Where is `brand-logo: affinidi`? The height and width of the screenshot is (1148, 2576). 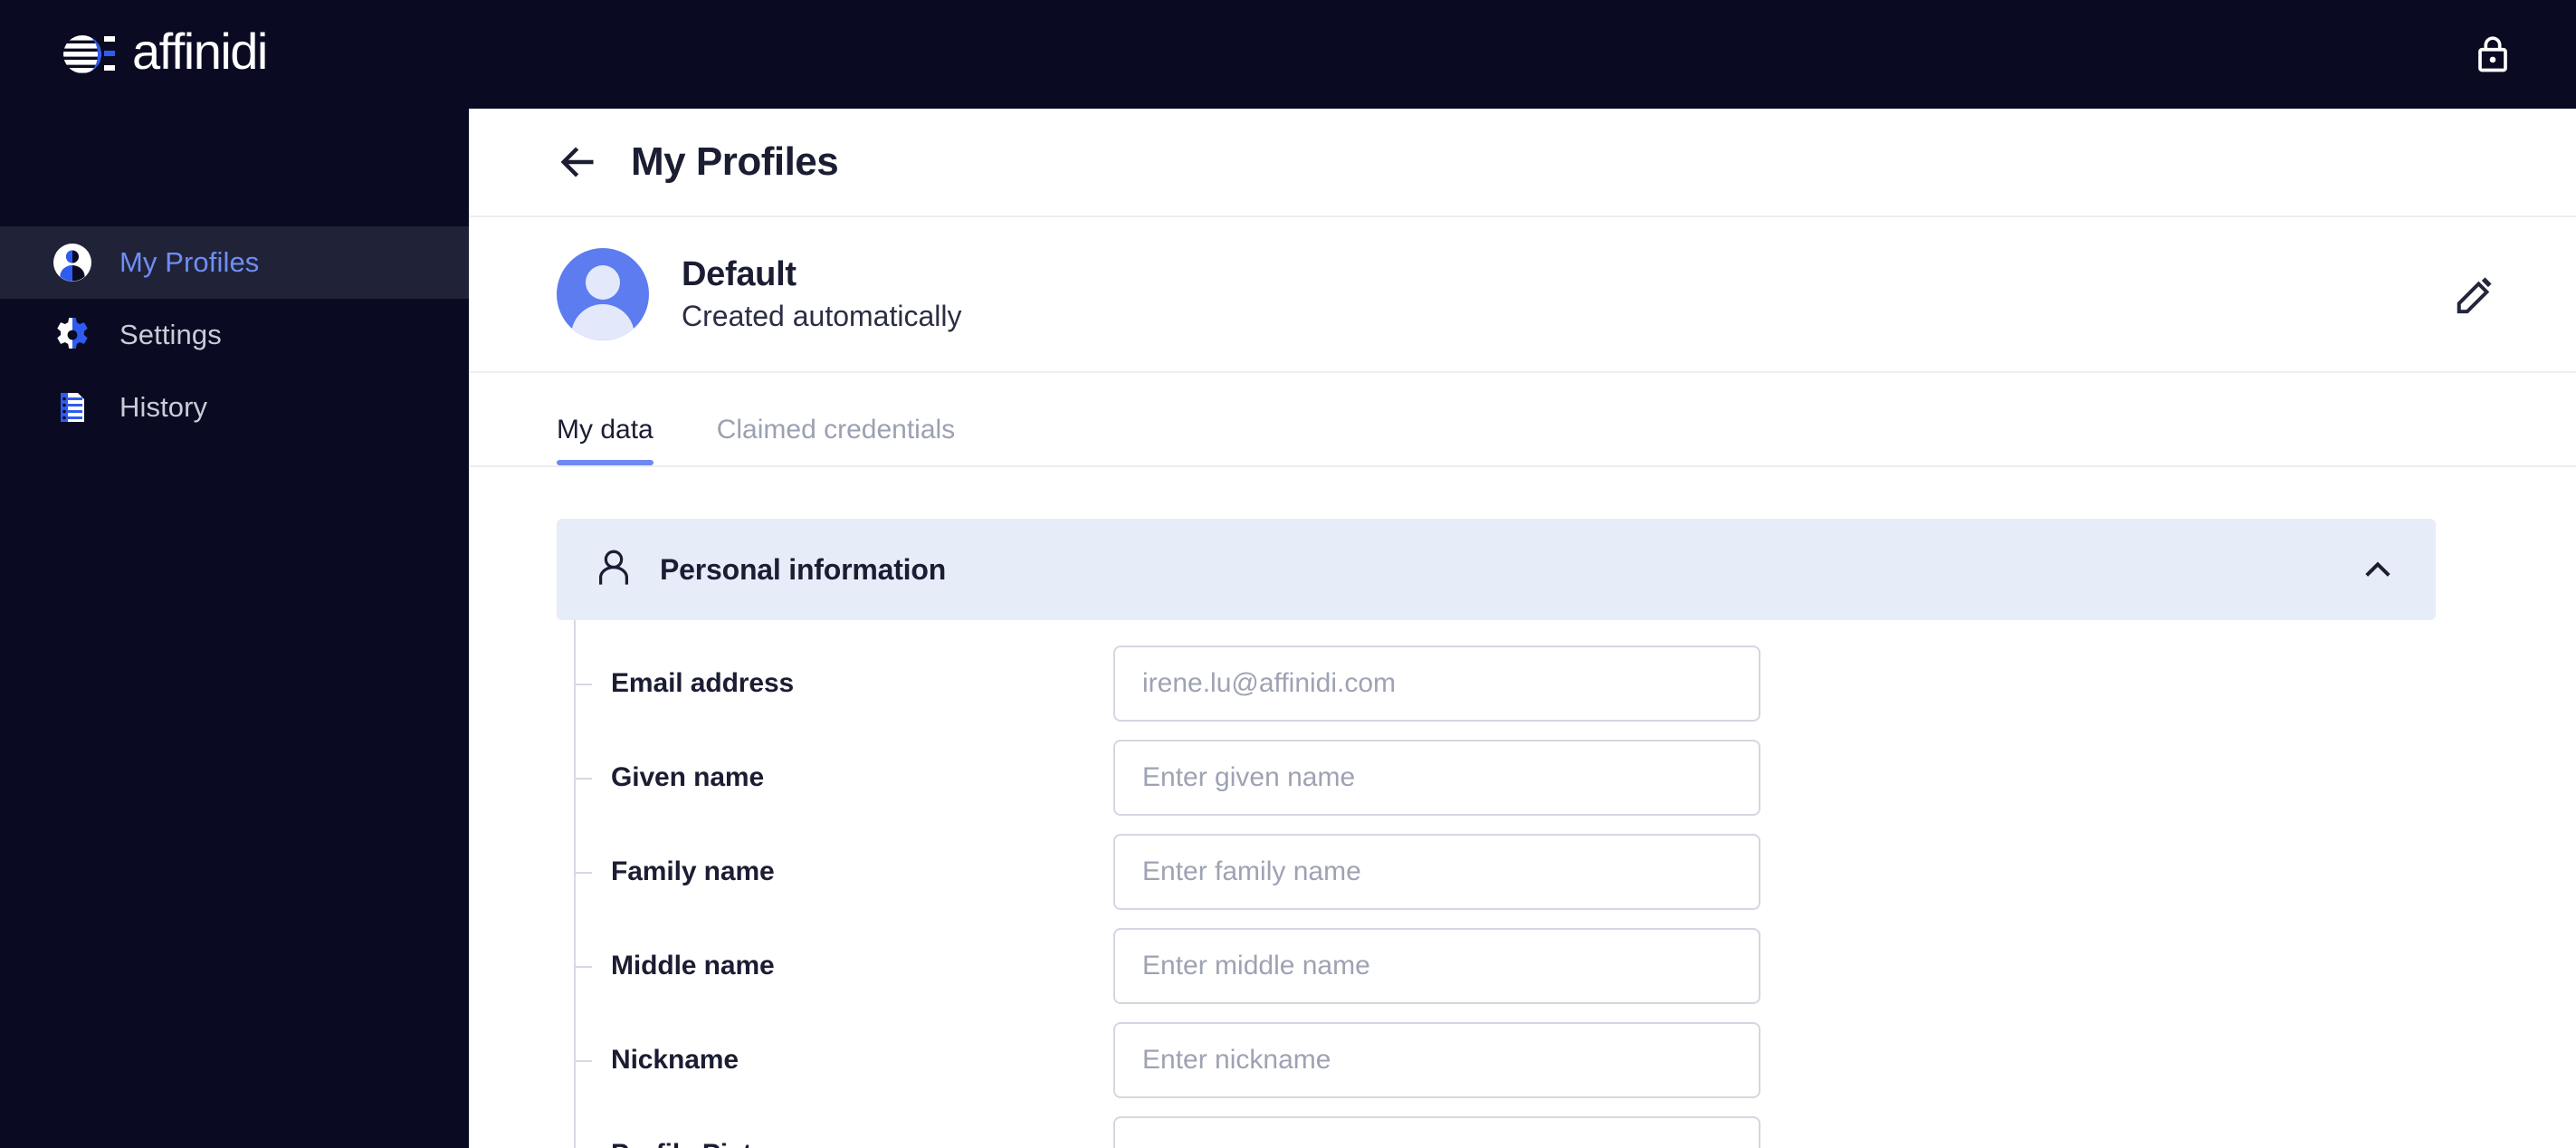
brand-logo: affinidi is located at coordinates (166, 53).